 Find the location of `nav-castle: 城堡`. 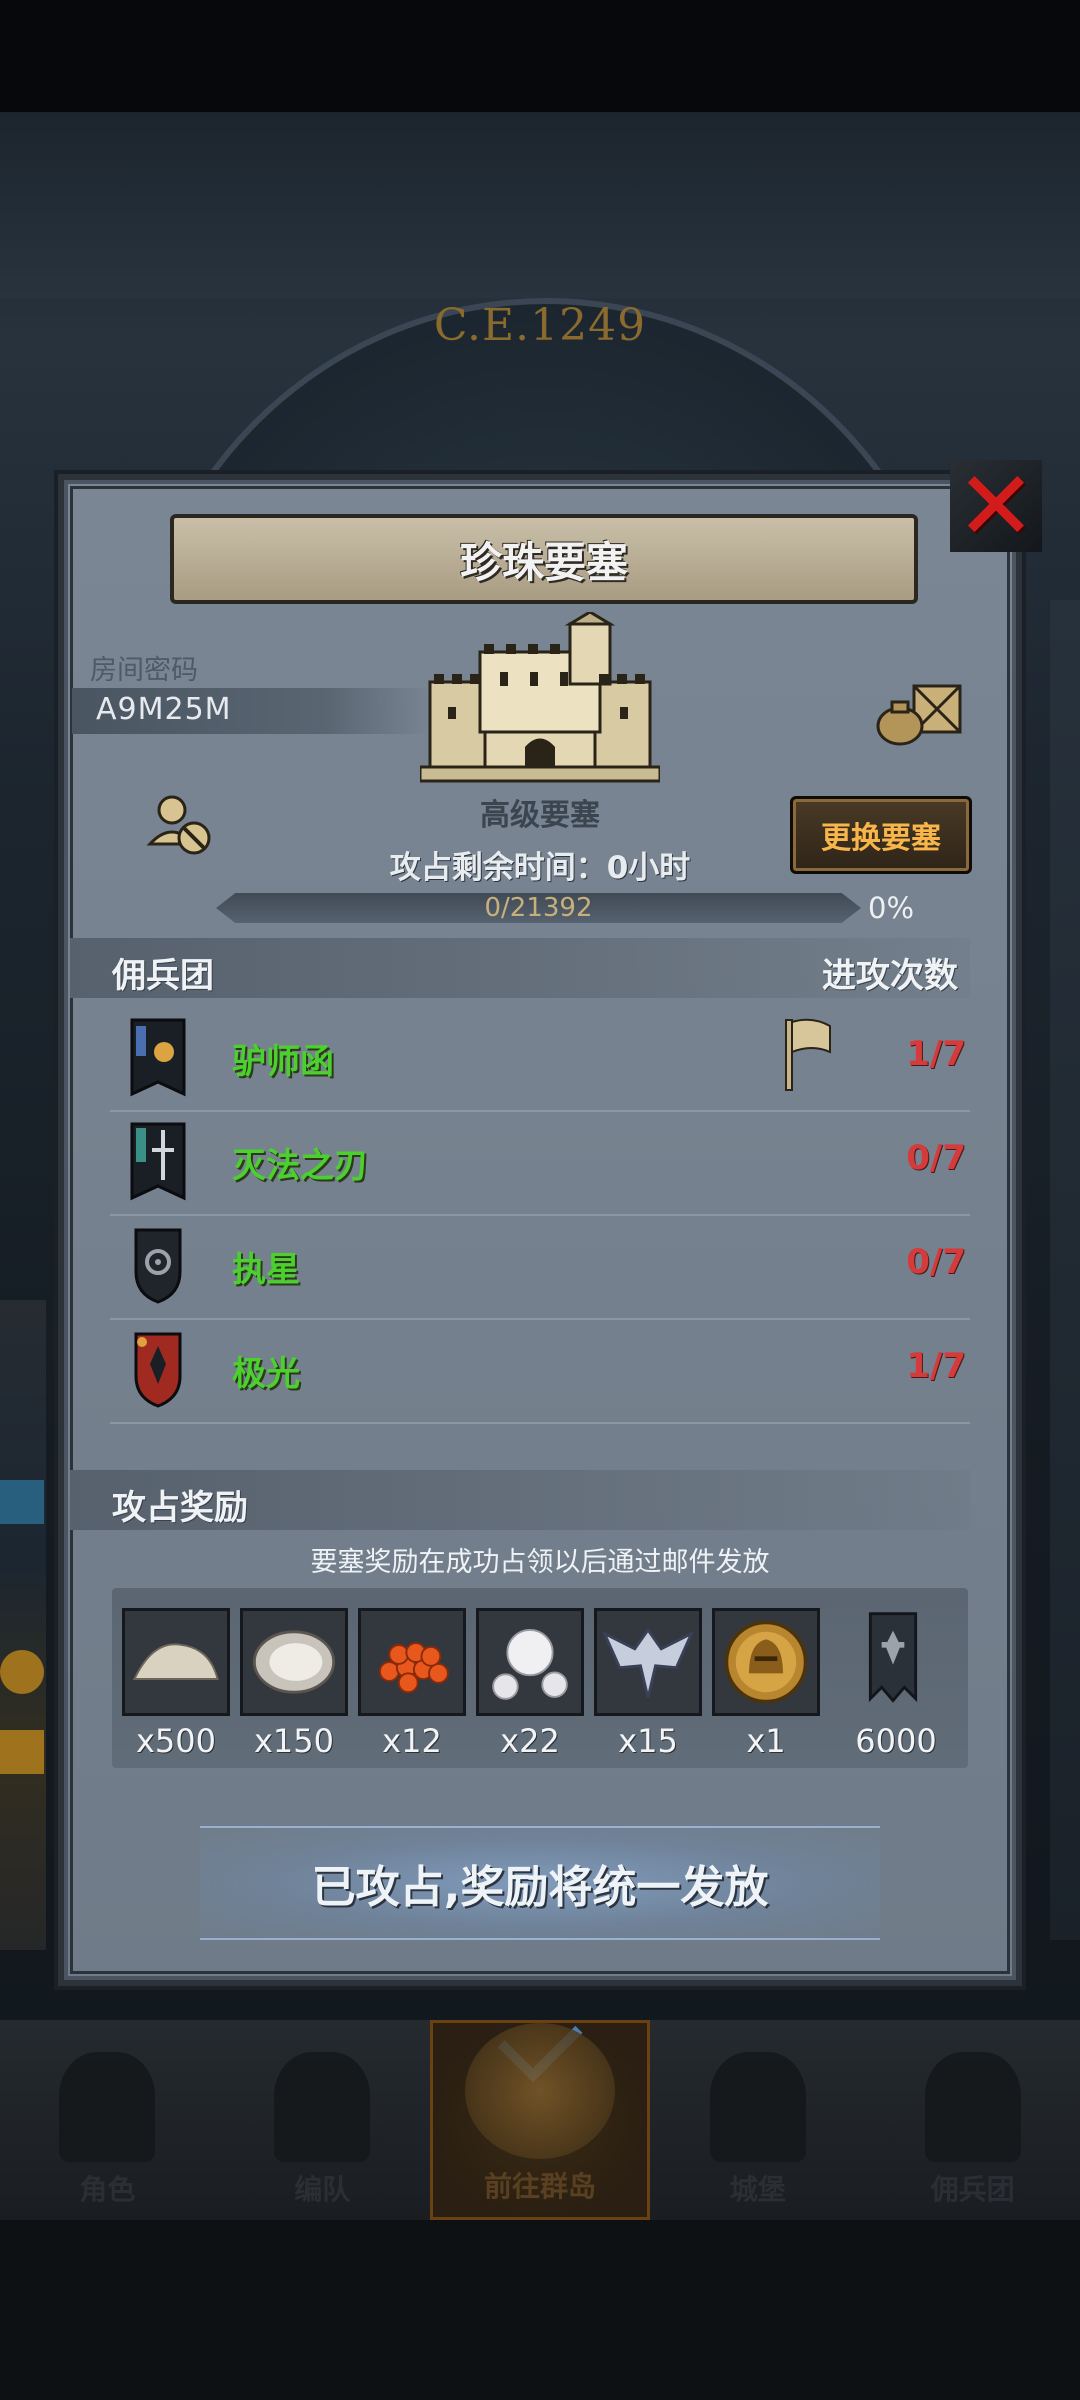

nav-castle: 城堡 is located at coordinates (757, 2120).